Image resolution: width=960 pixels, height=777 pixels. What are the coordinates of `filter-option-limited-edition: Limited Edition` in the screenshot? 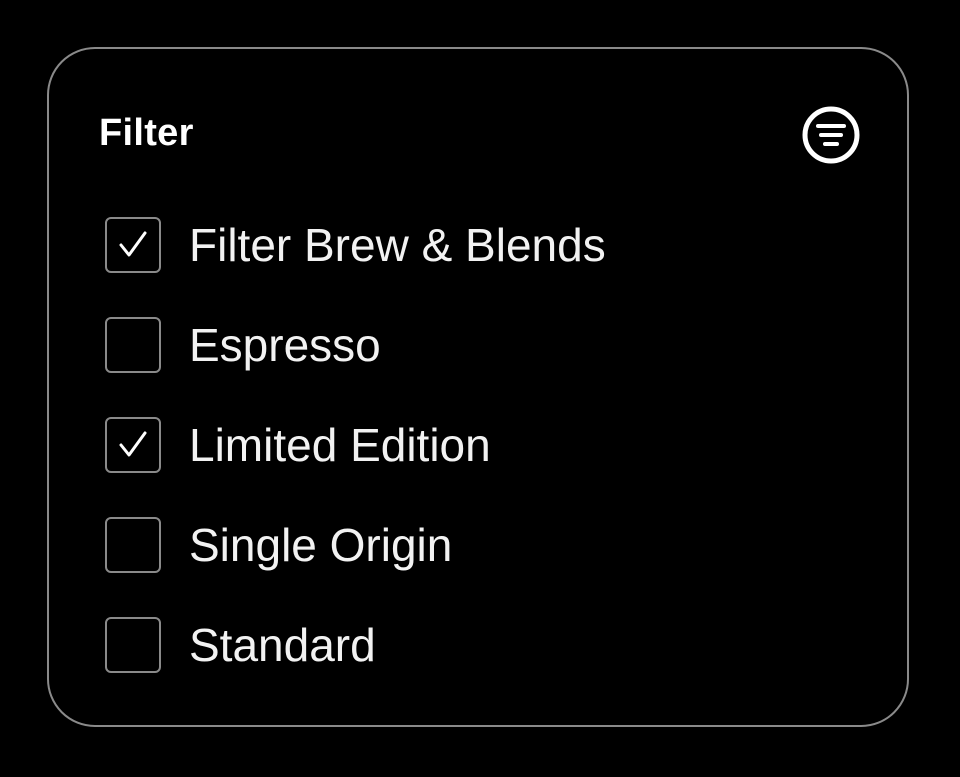 It's located at (355, 445).